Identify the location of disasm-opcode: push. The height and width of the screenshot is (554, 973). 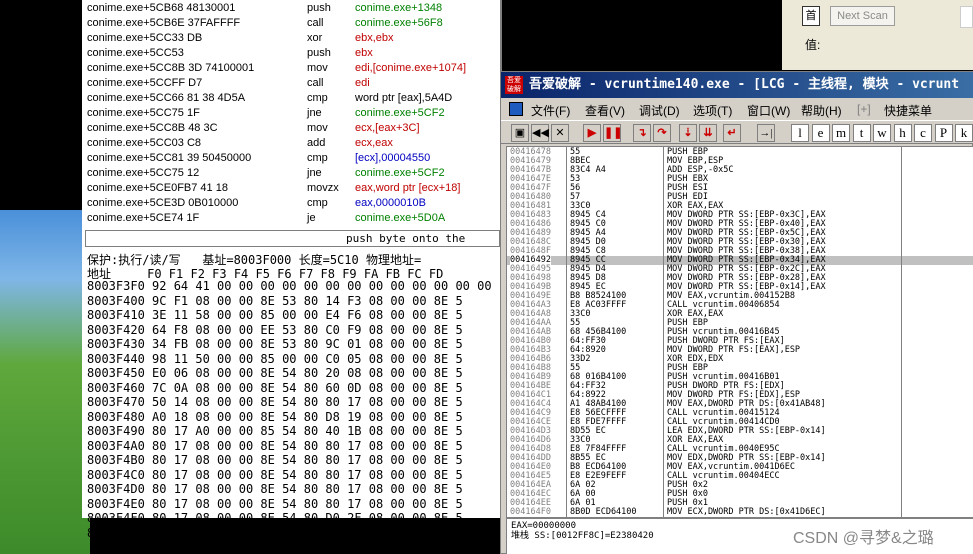
(319, 53).